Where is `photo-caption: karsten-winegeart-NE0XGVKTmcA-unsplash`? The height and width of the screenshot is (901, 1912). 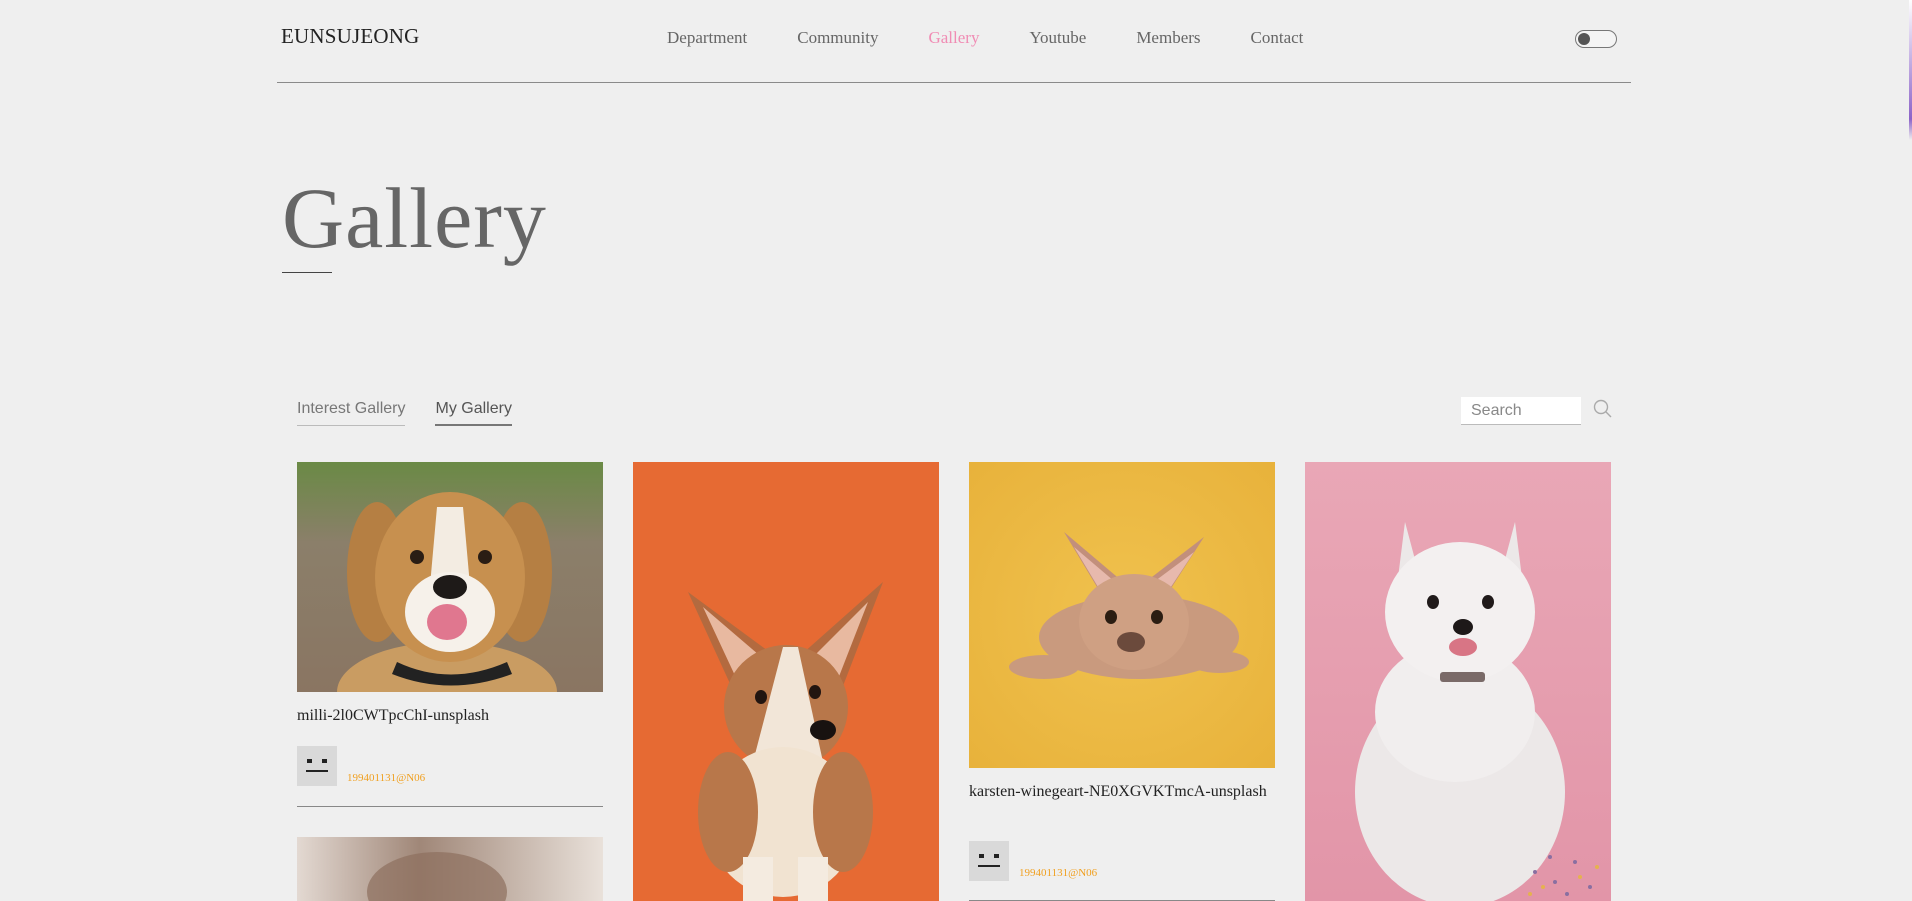
photo-caption: karsten-winegeart-NE0XGVKTmcA-unsplash is located at coordinates (1118, 791).